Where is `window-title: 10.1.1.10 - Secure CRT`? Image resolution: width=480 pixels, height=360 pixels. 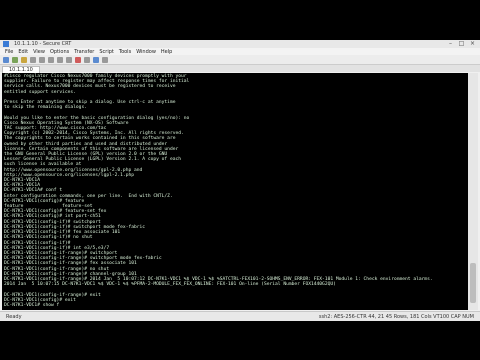 window-title: 10.1.1.10 - Secure CRT is located at coordinates (43, 44).